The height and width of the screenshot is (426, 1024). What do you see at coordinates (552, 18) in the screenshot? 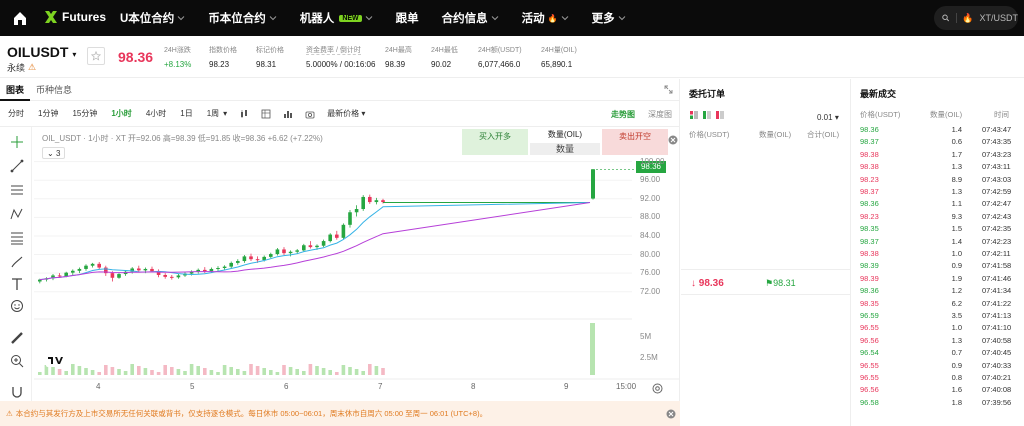
I see `fire-icon: 🔥` at bounding box center [552, 18].